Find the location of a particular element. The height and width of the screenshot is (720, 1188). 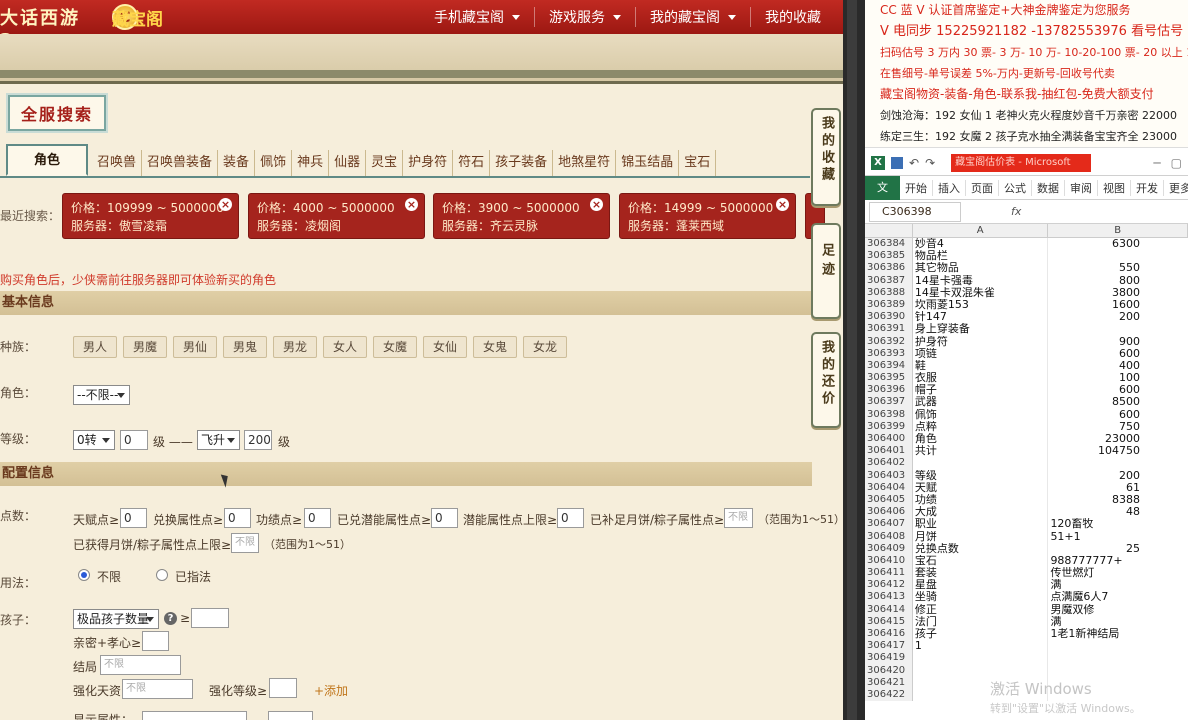

tab-role: 角色 is located at coordinates (47, 160).